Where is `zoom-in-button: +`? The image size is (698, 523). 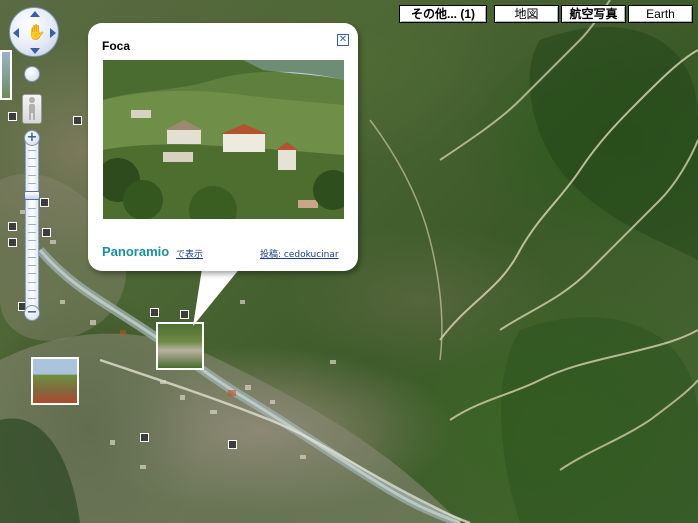 zoom-in-button: + is located at coordinates (32, 138).